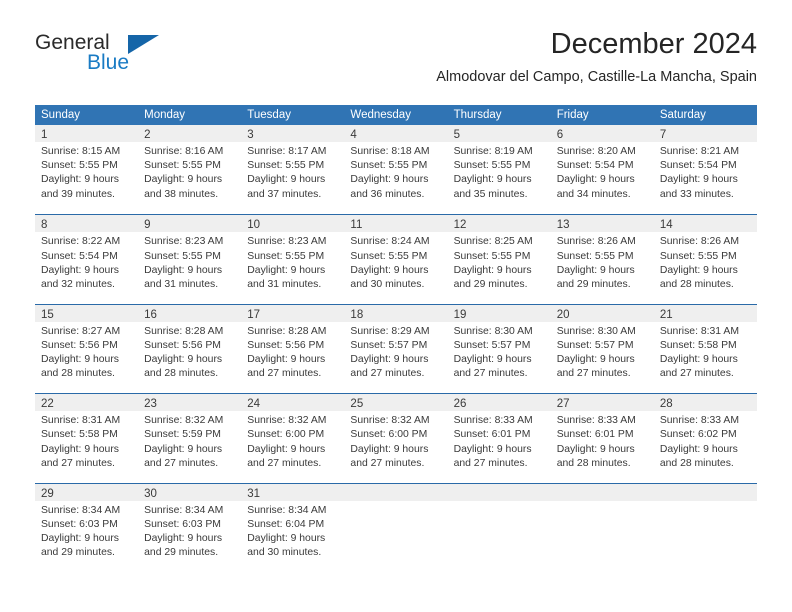 The width and height of the screenshot is (792, 612). I want to click on day-number: 5, so click(456, 135).